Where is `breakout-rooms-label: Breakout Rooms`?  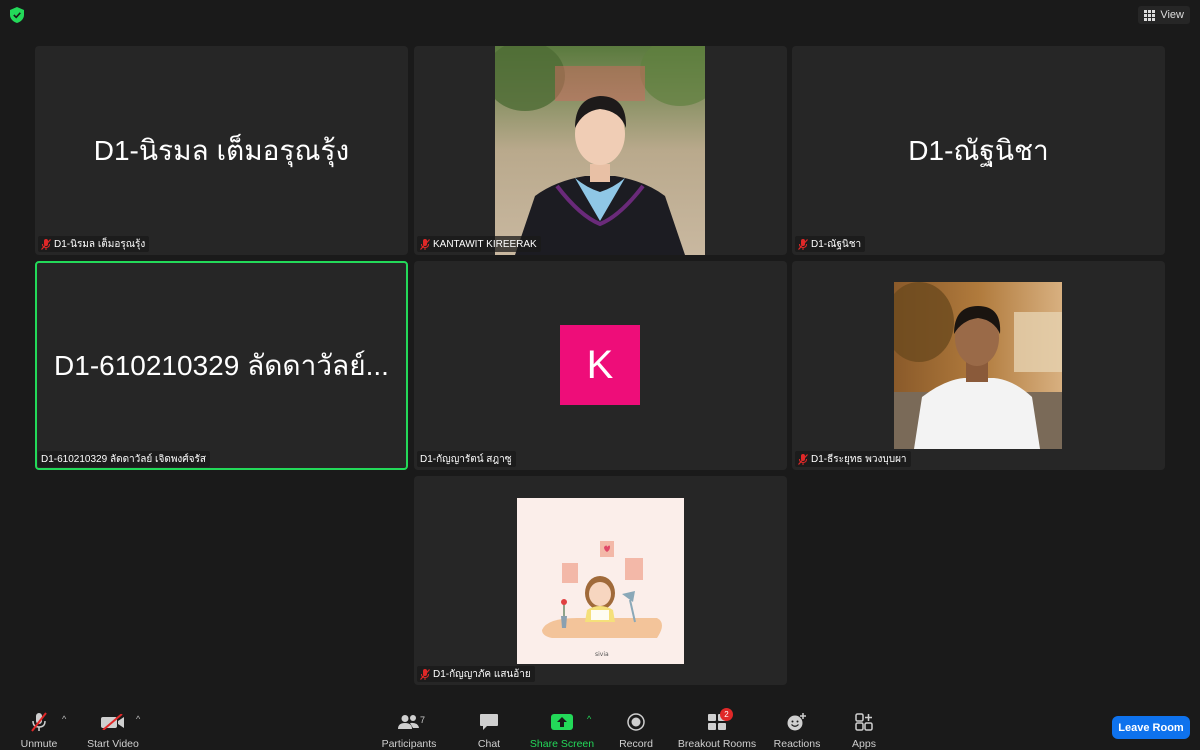
breakout-rooms-label: Breakout Rooms is located at coordinates (717, 744).